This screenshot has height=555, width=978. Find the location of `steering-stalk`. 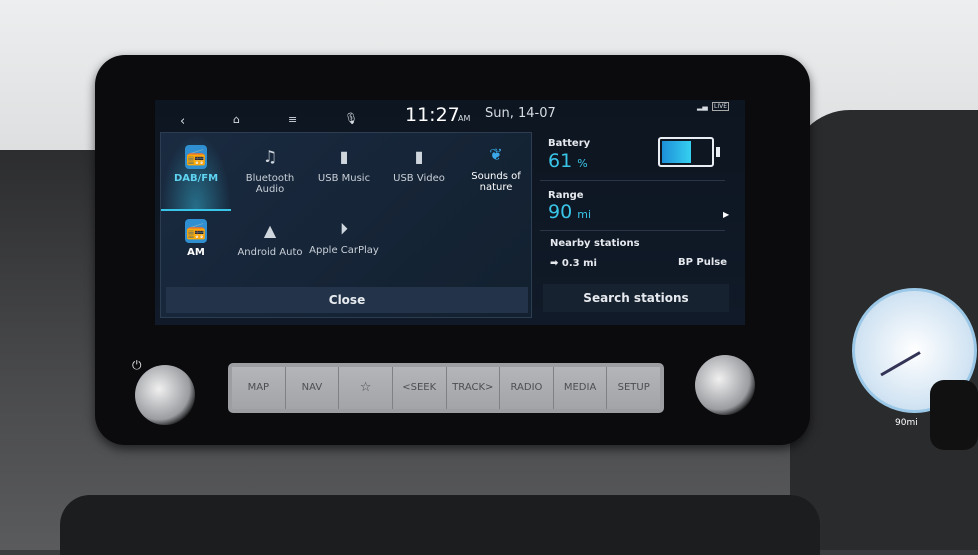

steering-stalk is located at coordinates (954, 415).